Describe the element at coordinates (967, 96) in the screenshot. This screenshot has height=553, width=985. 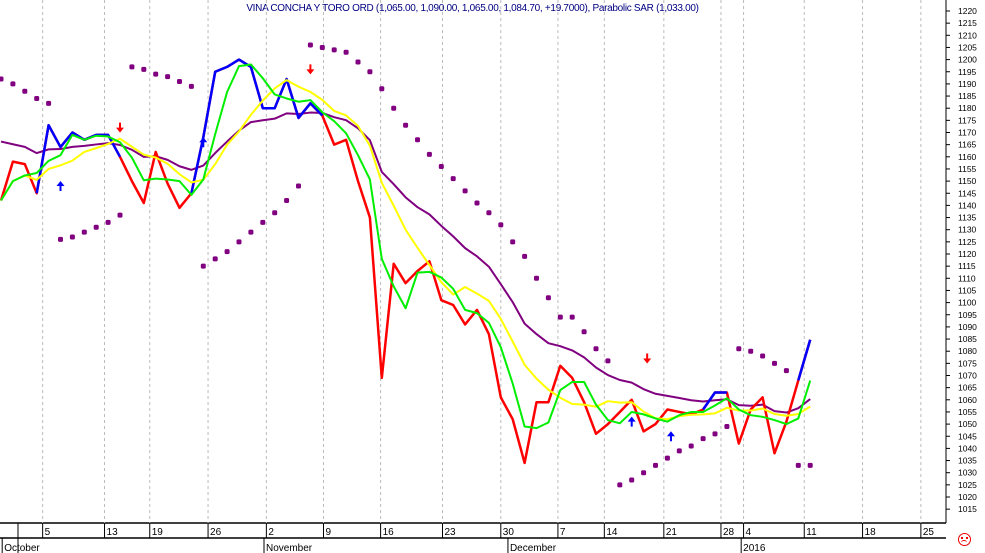
I see `y-tick-label: 1185` at that location.